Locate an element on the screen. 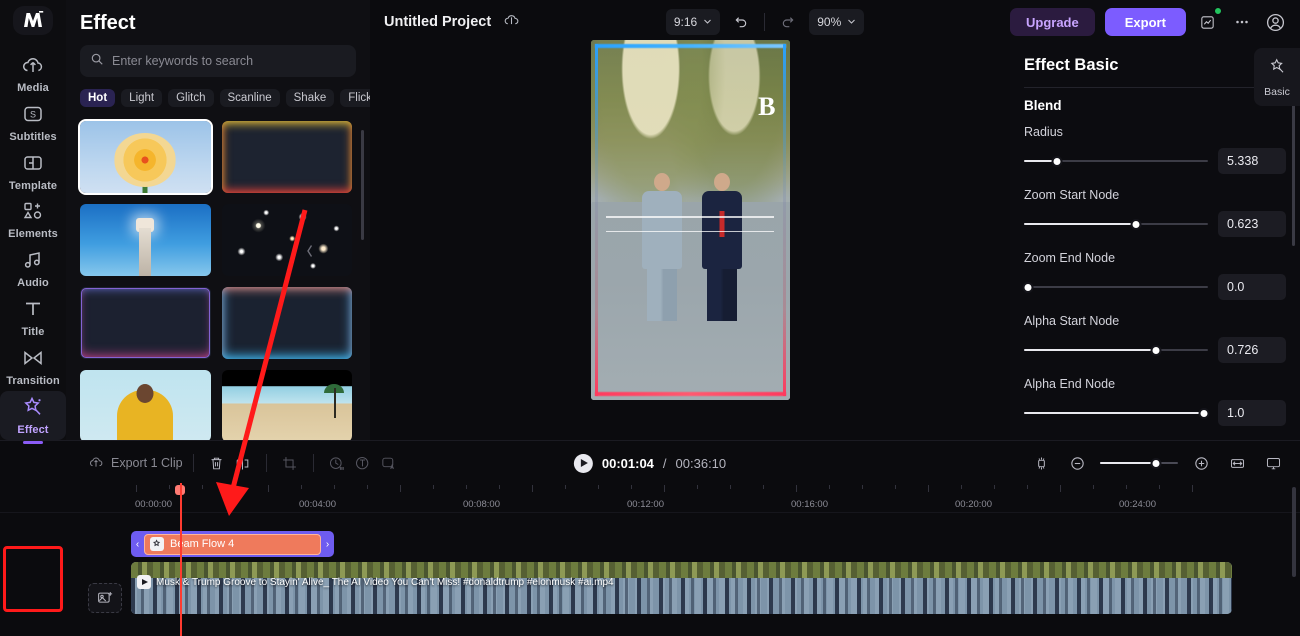 This screenshot has width=1300, height=636. cloud-upload-icon is located at coordinates (33, 65).